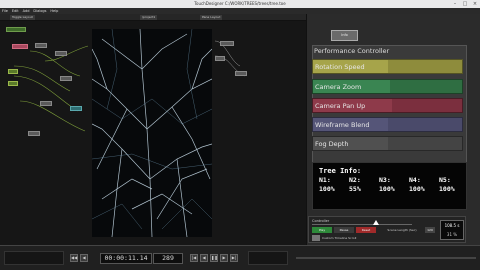  Describe the element at coordinates (385, 180) in the screenshot. I see `tree-info-name: N3:` at that location.